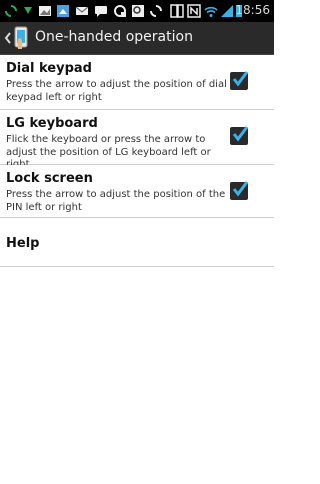 The width and height of the screenshot is (320, 484). Describe the element at coordinates (52, 123) in the screenshot. I see `setting-title: LG keyboard` at that location.